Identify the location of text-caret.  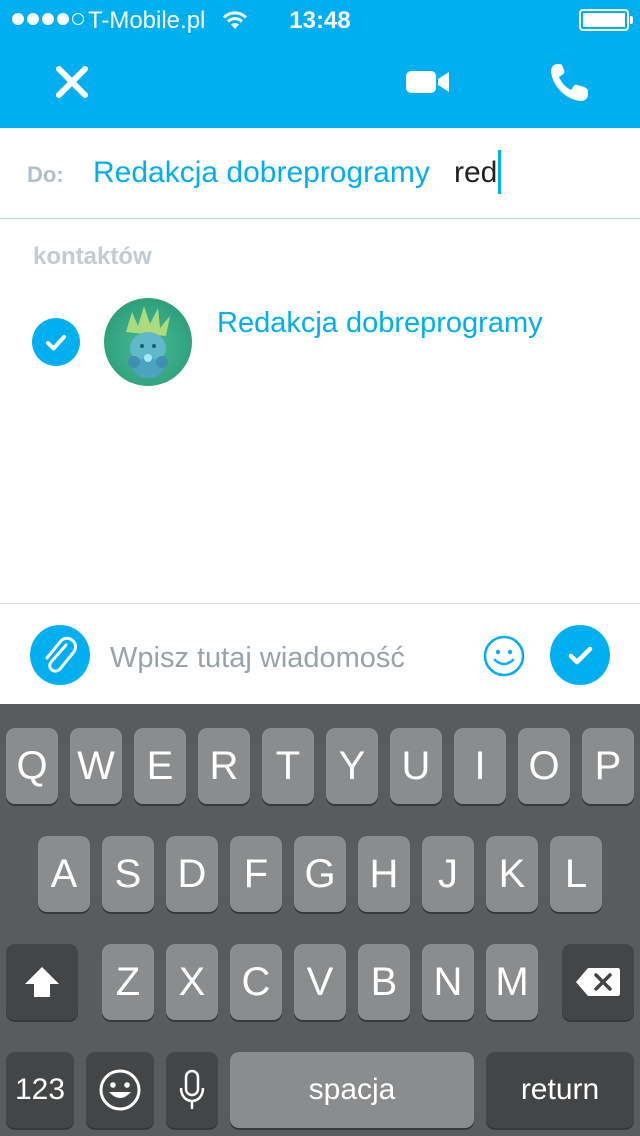
(499, 172).